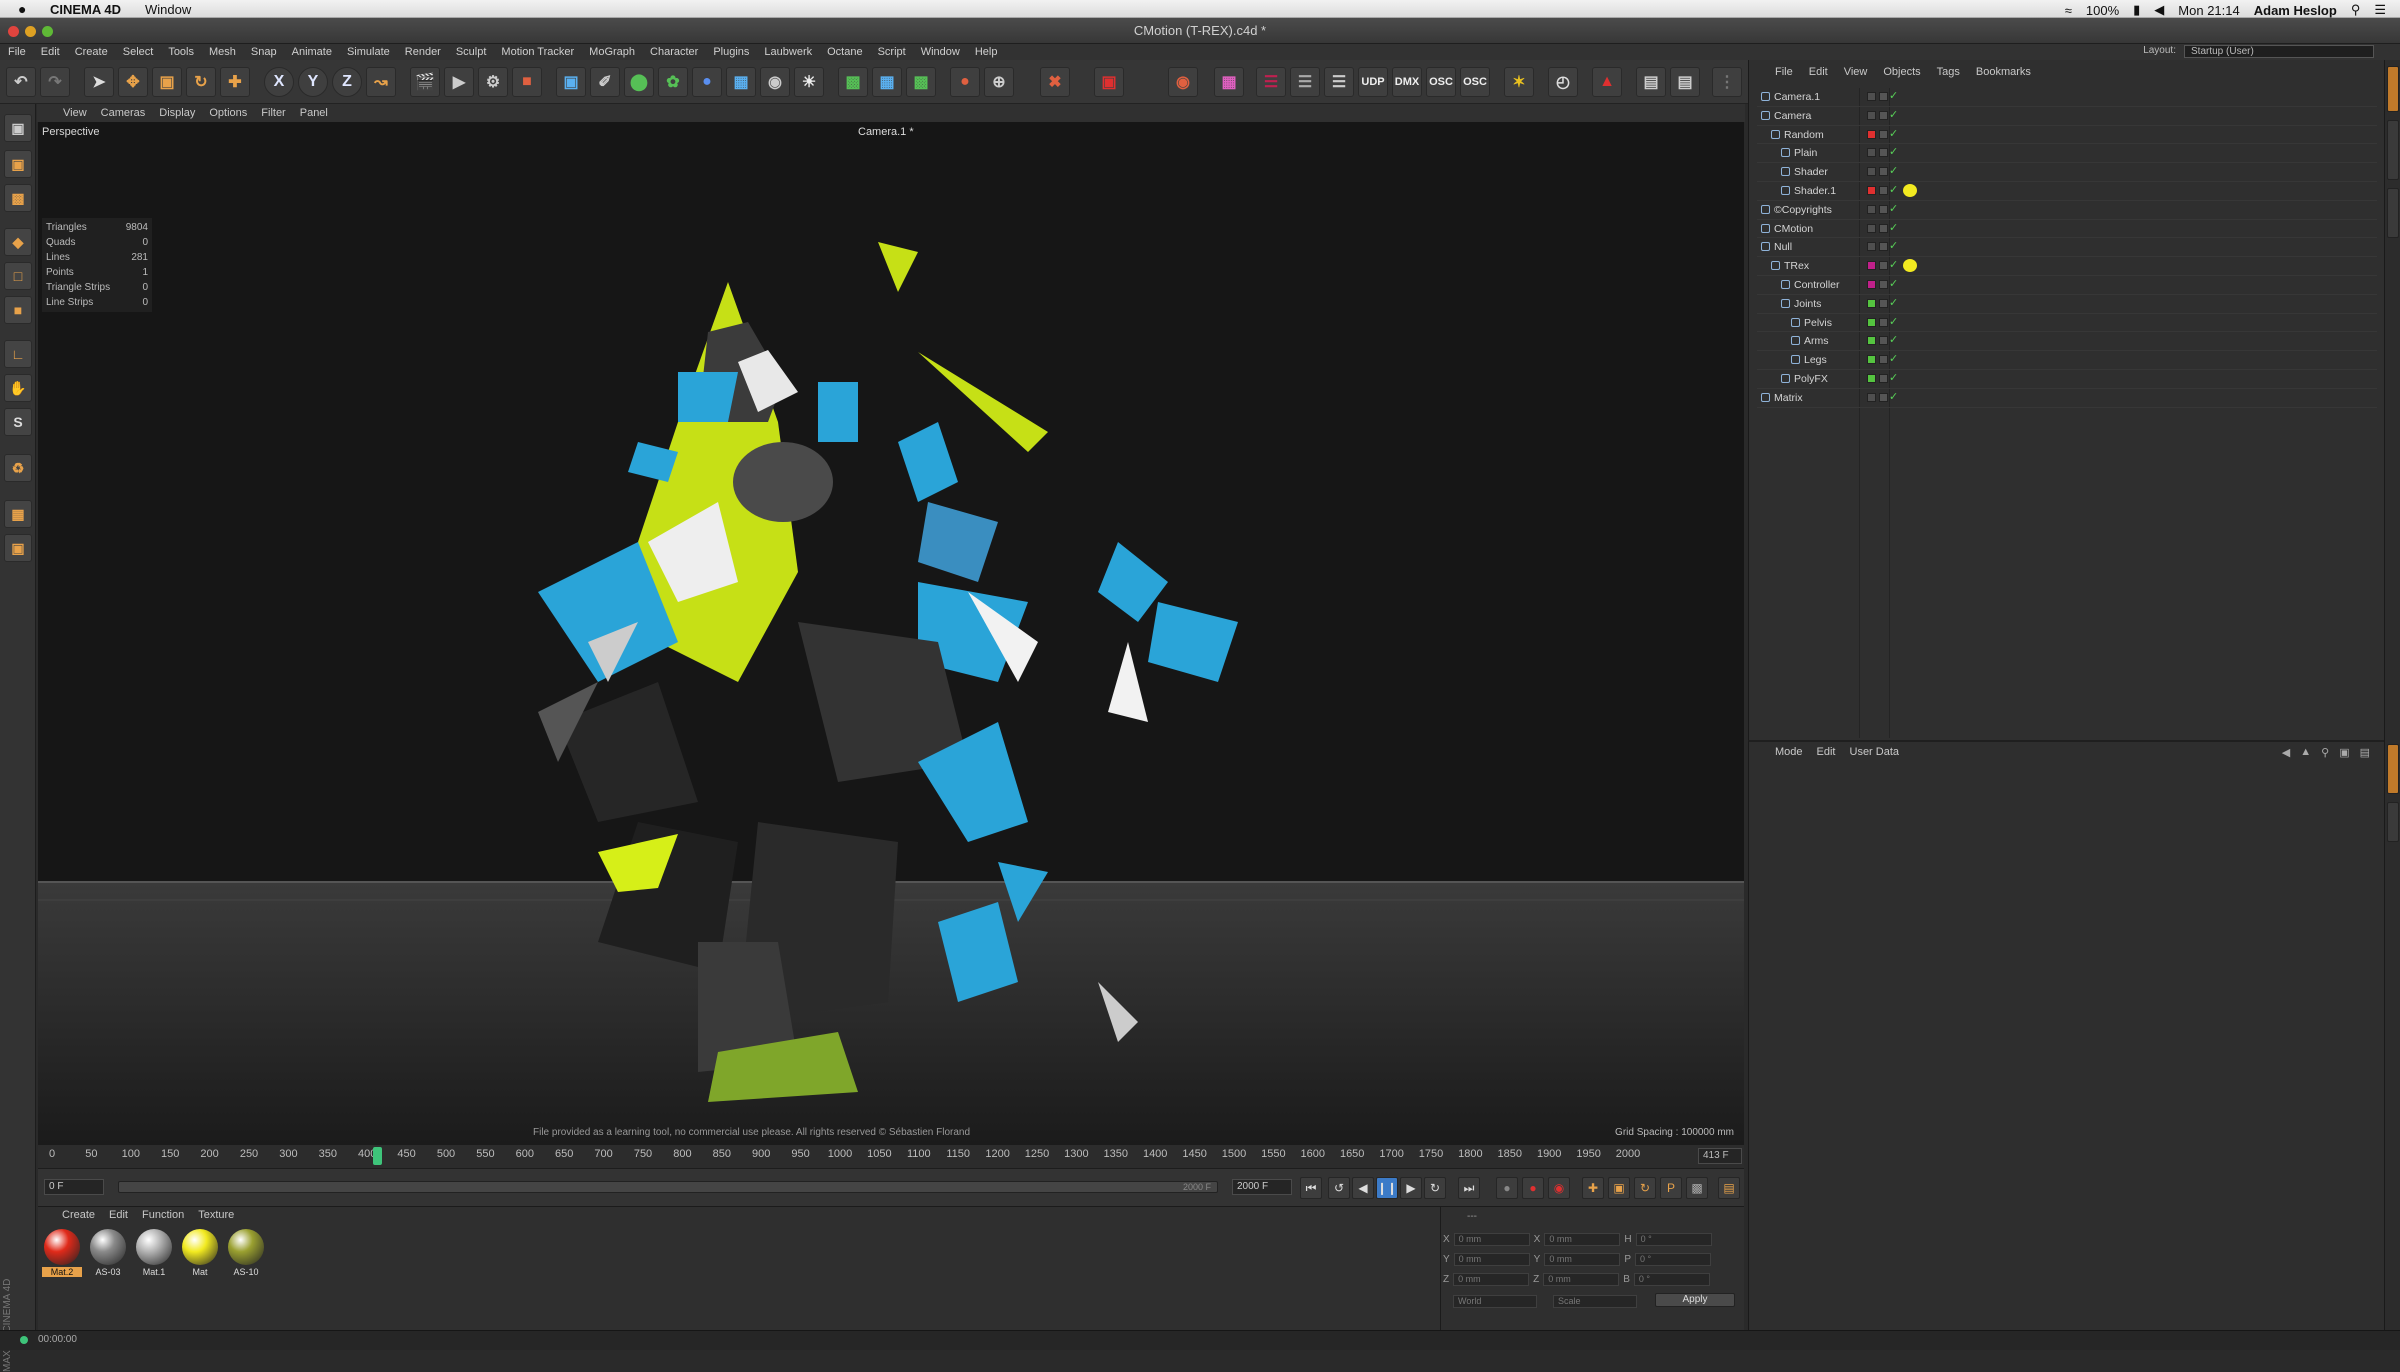 The image size is (2400, 1372). I want to click on polygons-mode-icon: ■, so click(18, 310).